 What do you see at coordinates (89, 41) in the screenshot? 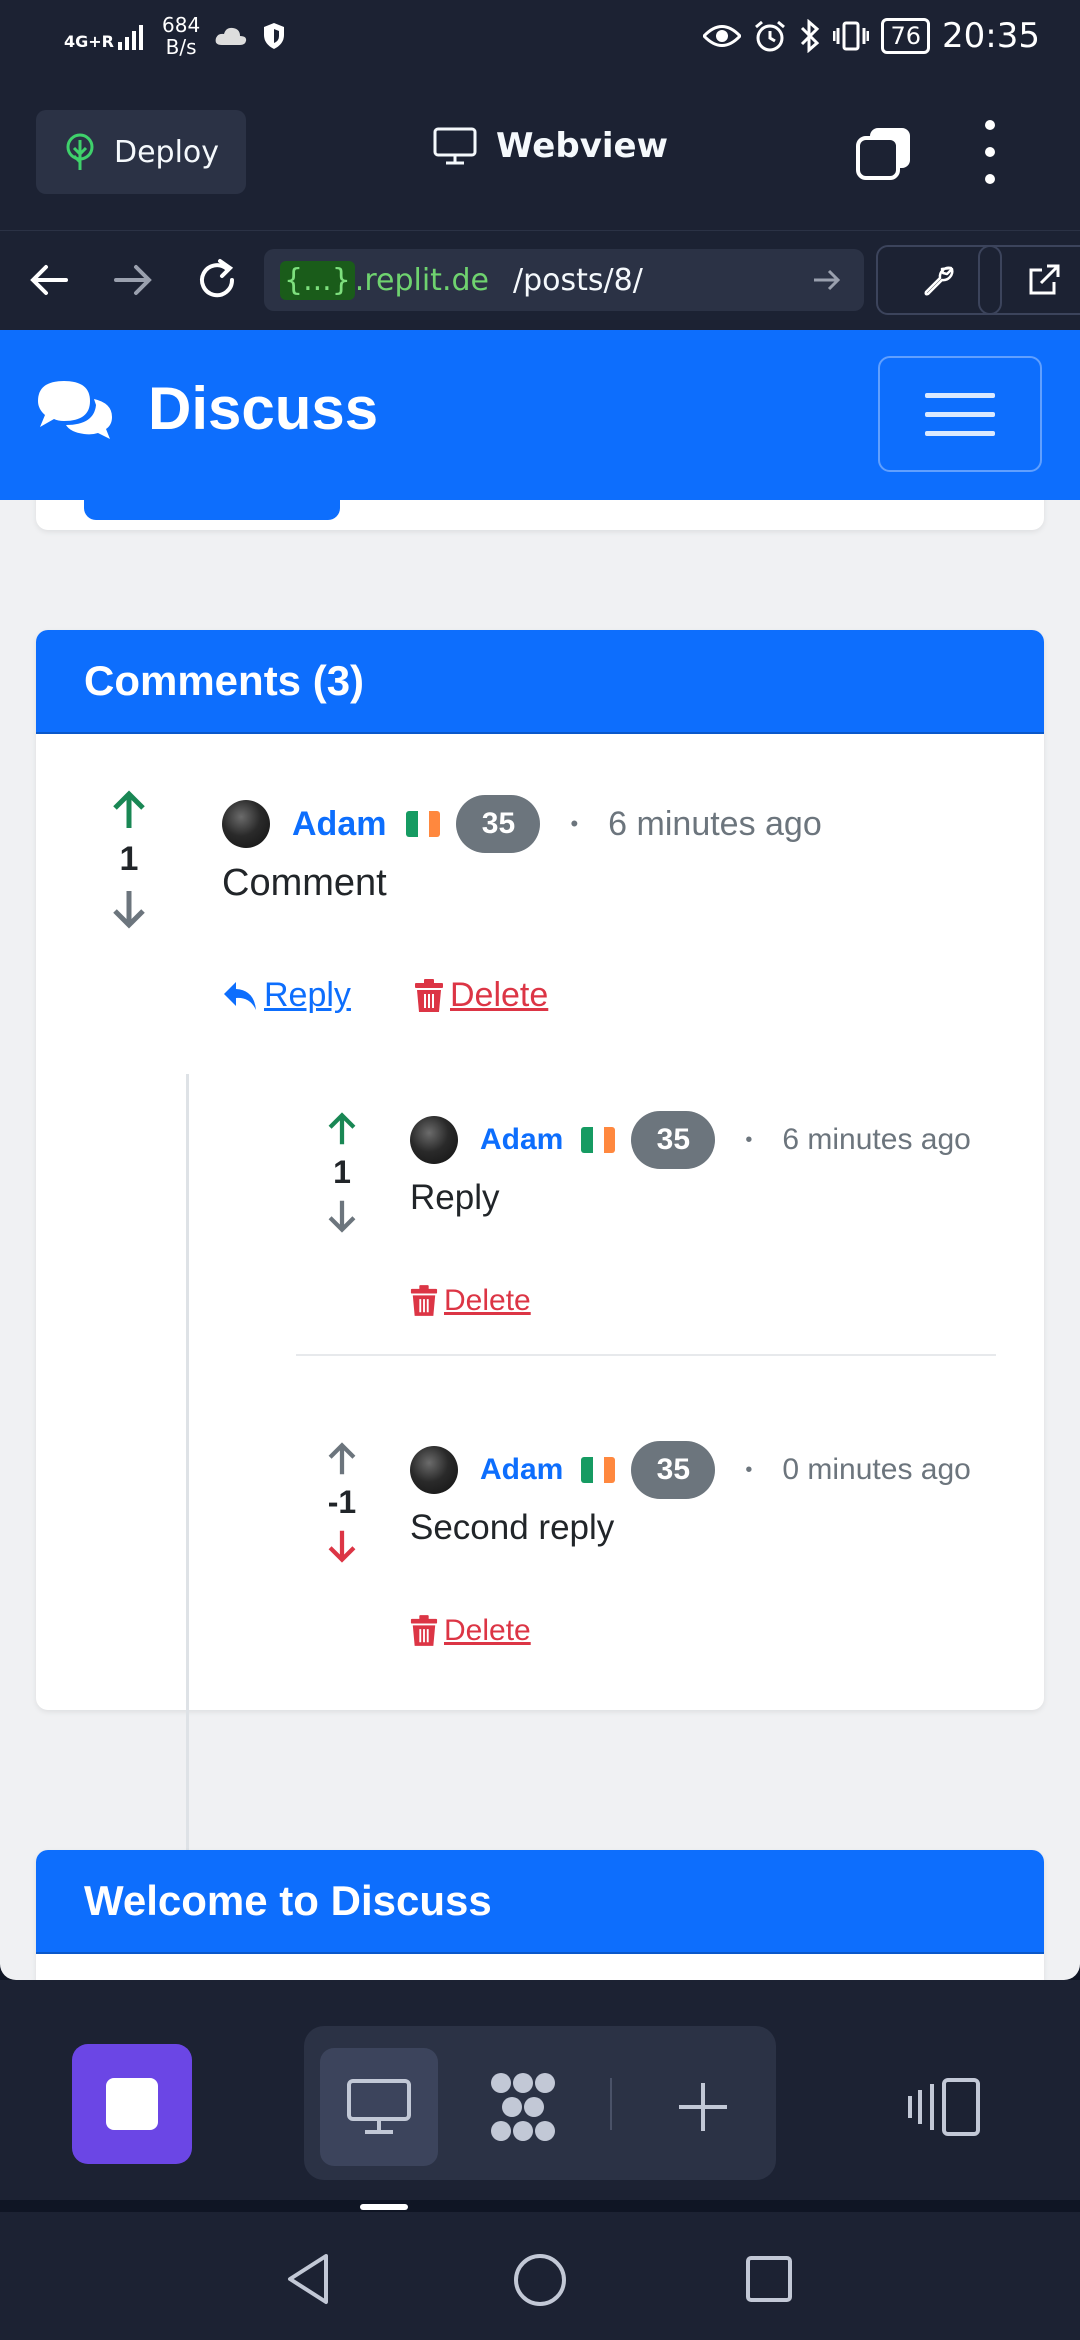
I see `network-type: 4G+R` at bounding box center [89, 41].